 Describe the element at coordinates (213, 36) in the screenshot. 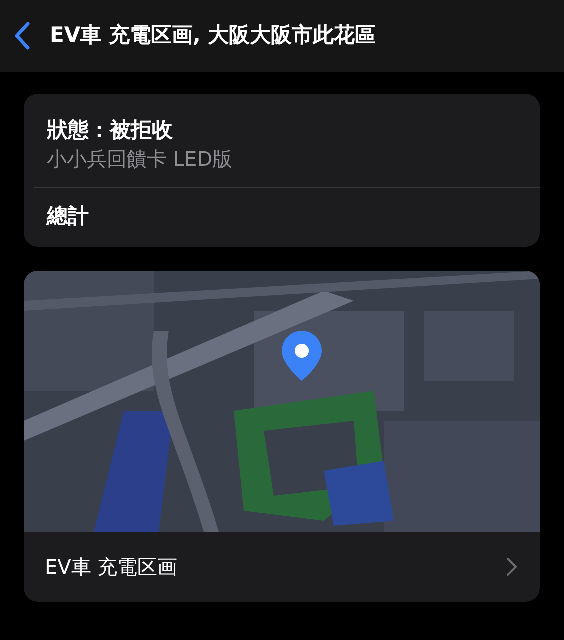

I see `page-title: EV車 充電区画, 大阪大阪市此花區` at that location.